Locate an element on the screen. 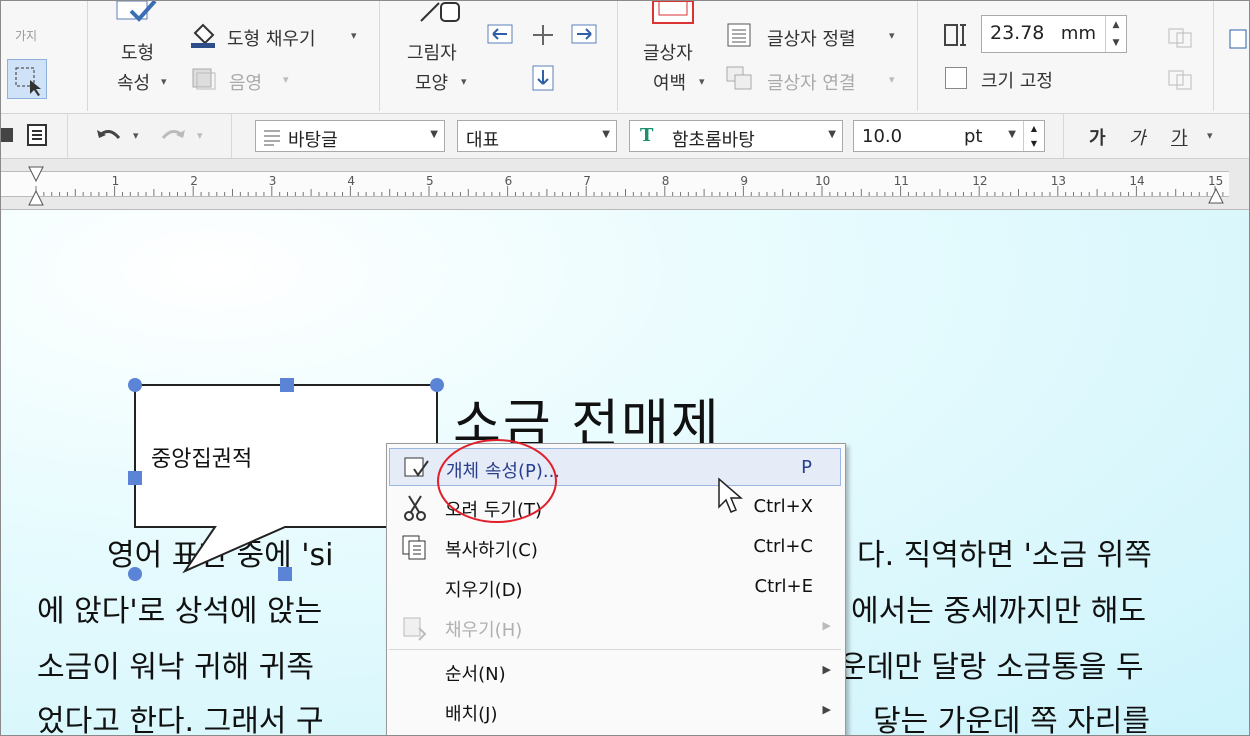 This screenshot has height=736, width=1250. menu-shortcut: Ctrl+E is located at coordinates (783, 586).